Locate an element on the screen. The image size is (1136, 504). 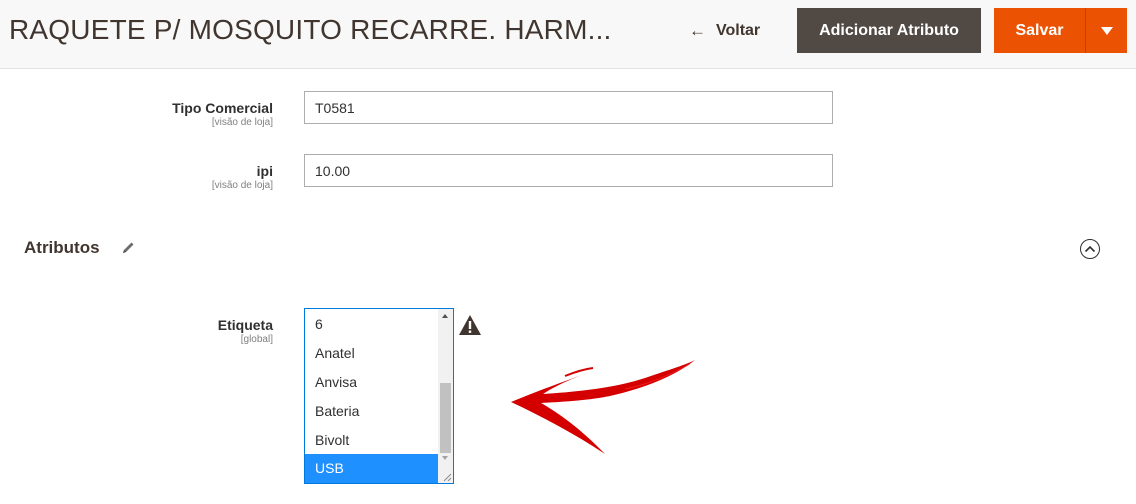
attributes-section-title: Atributos is located at coordinates (62, 248).